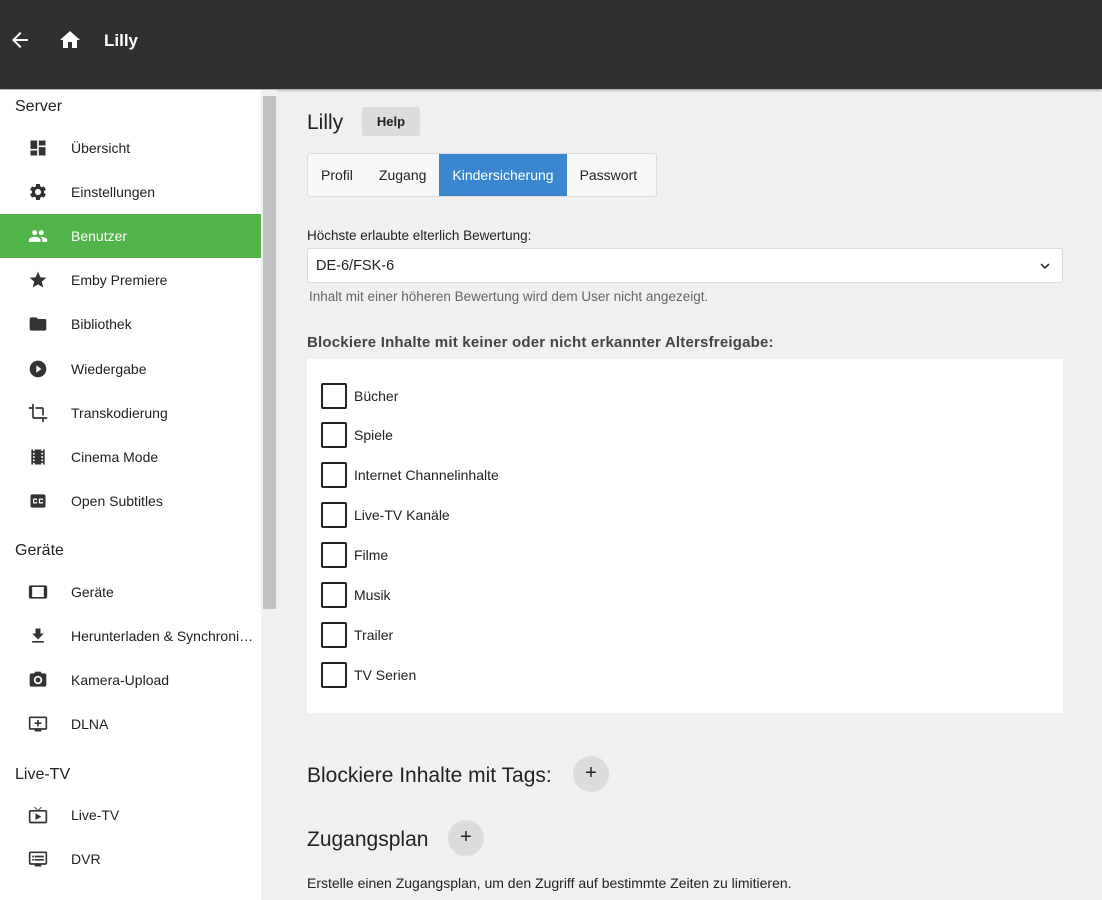 Image resolution: width=1102 pixels, height=900 pixels. I want to click on schedule-heading: Zugangsplan, so click(368, 839).